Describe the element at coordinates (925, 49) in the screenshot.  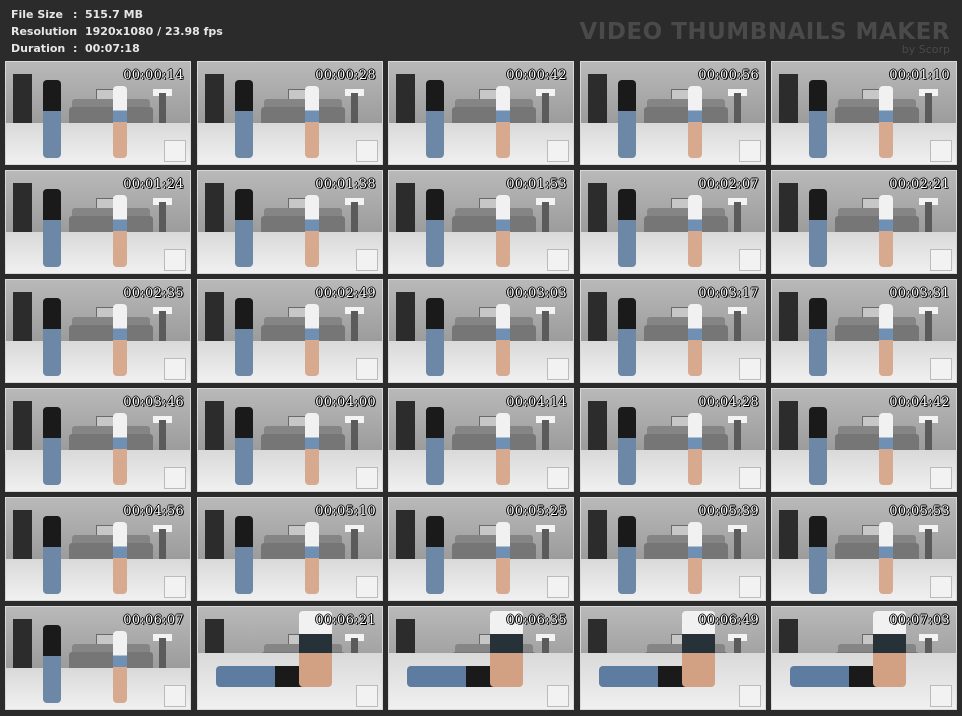
I see `brand-subtitle: by Scorp` at that location.